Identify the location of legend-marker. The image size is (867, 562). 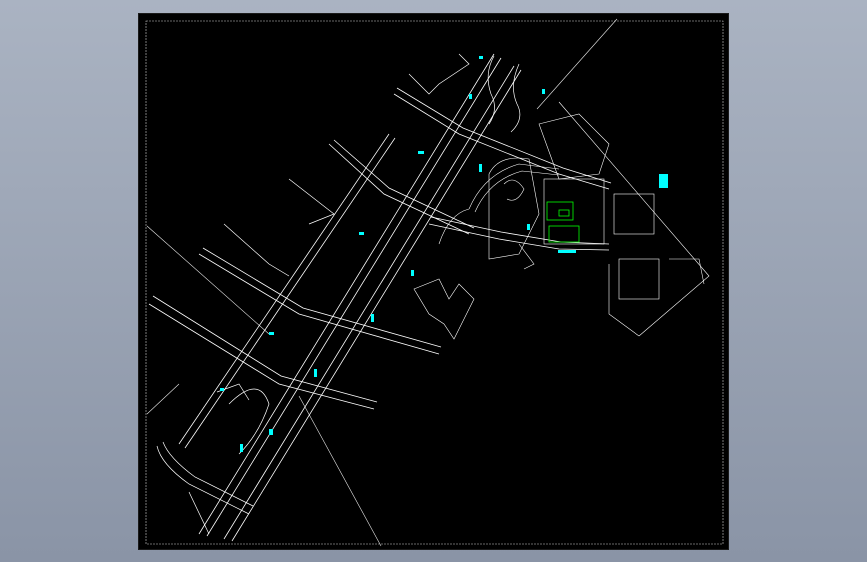
(663, 181).